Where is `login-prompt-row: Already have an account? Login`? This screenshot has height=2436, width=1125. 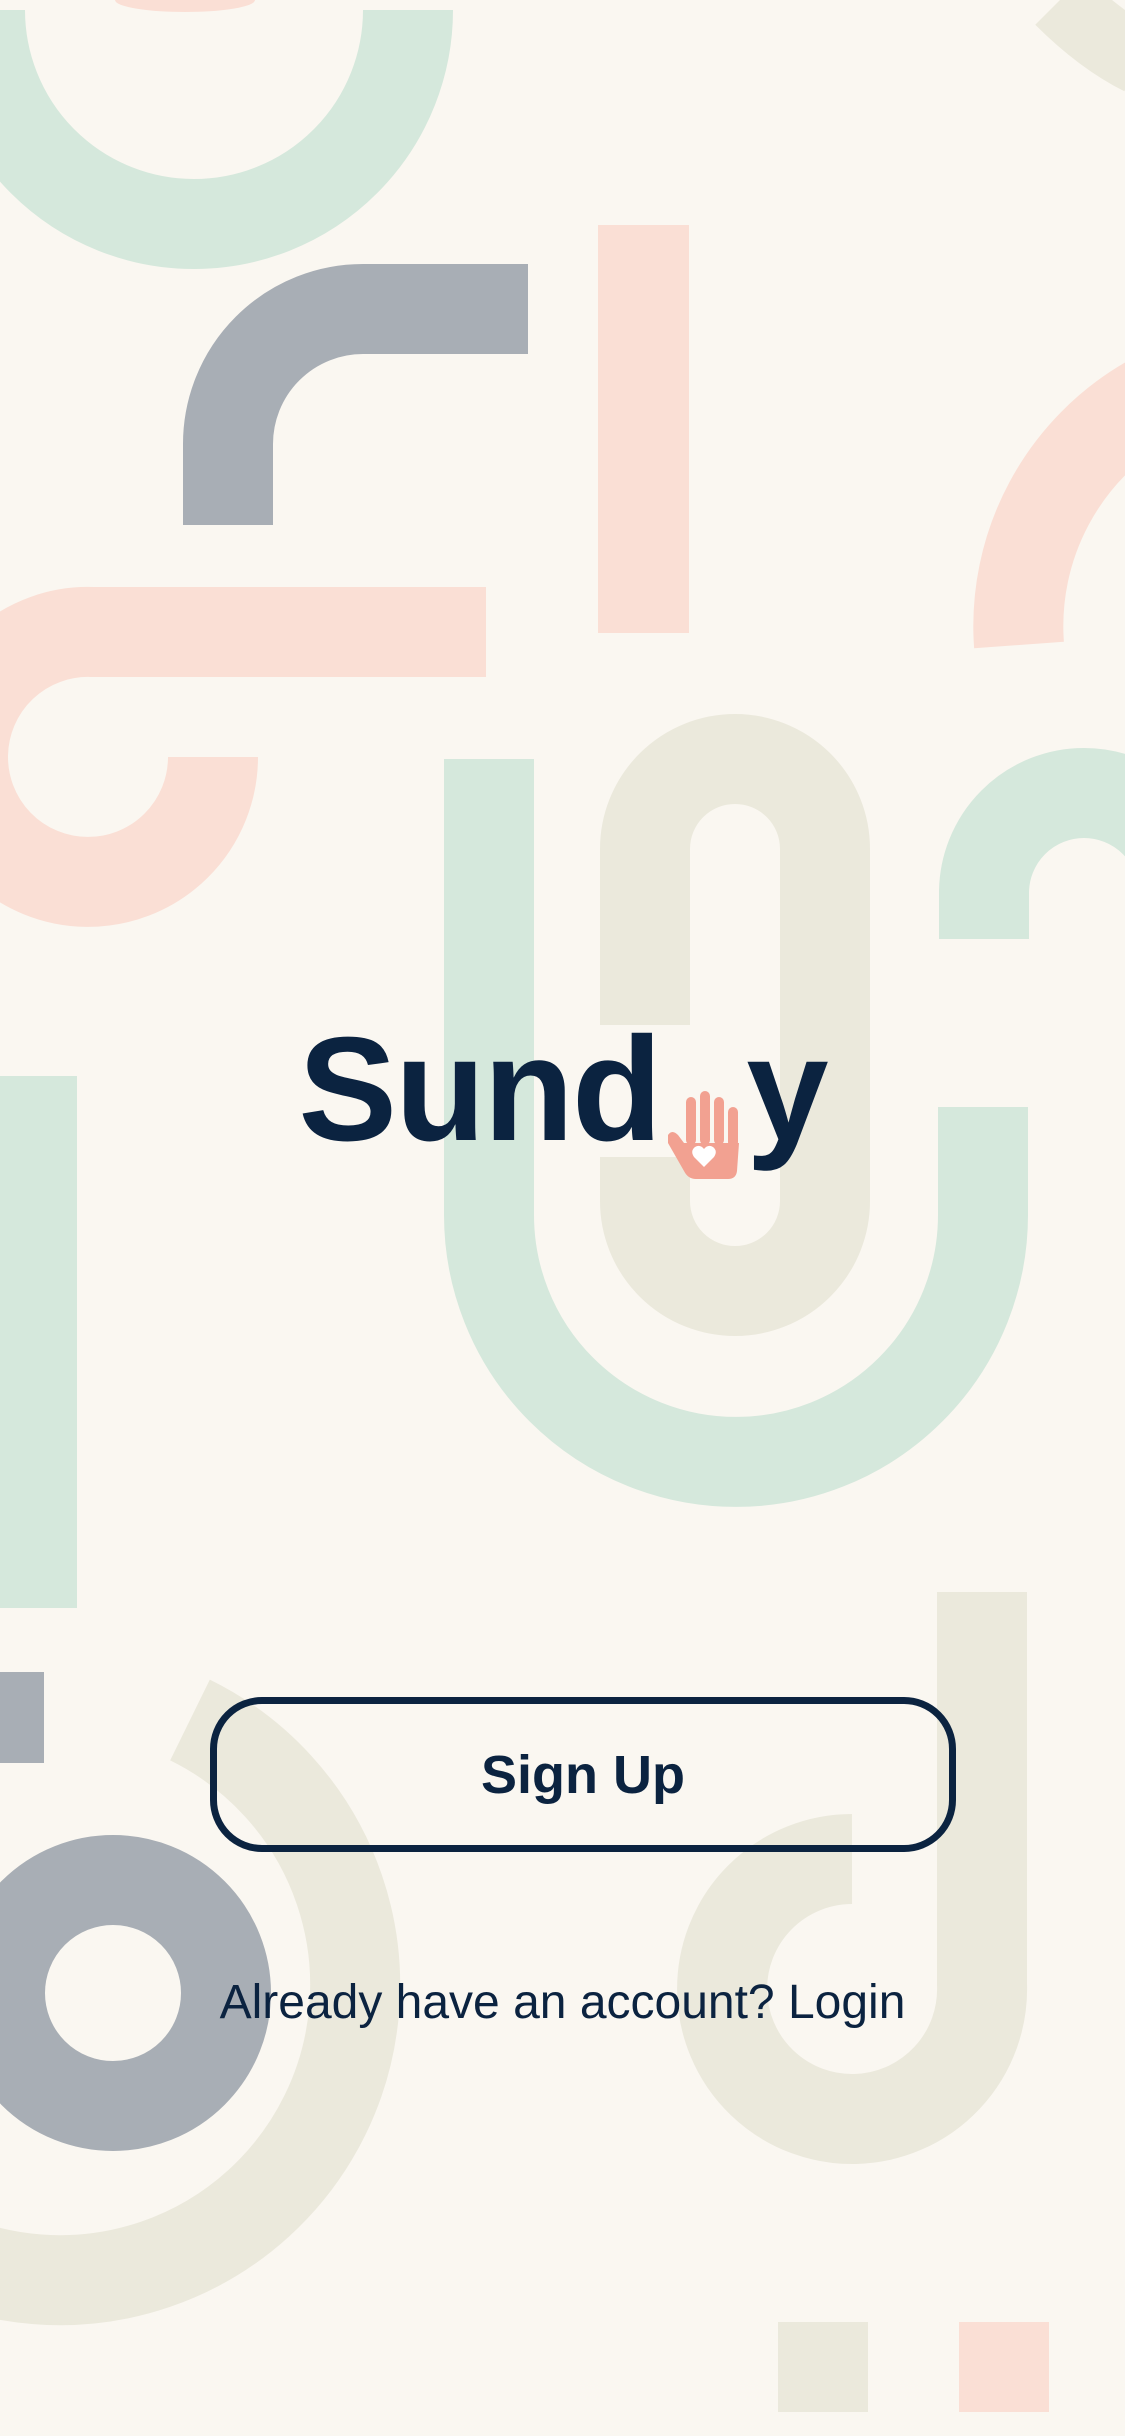 login-prompt-row: Already have an account? Login is located at coordinates (562, 2002).